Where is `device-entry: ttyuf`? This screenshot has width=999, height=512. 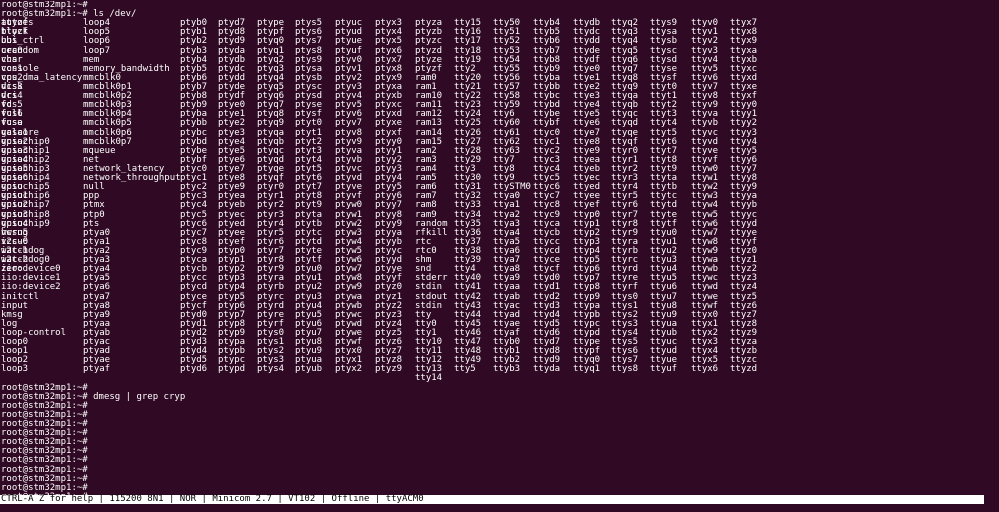 device-entry: ttyuf is located at coordinates (664, 369).